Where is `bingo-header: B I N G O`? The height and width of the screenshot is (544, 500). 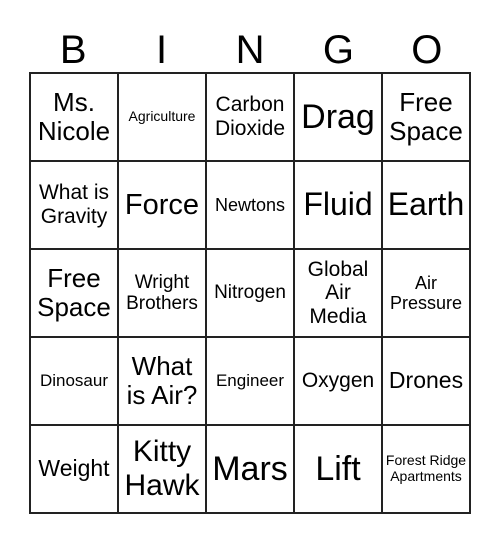
bingo-header: B I N G O is located at coordinates (250, 50).